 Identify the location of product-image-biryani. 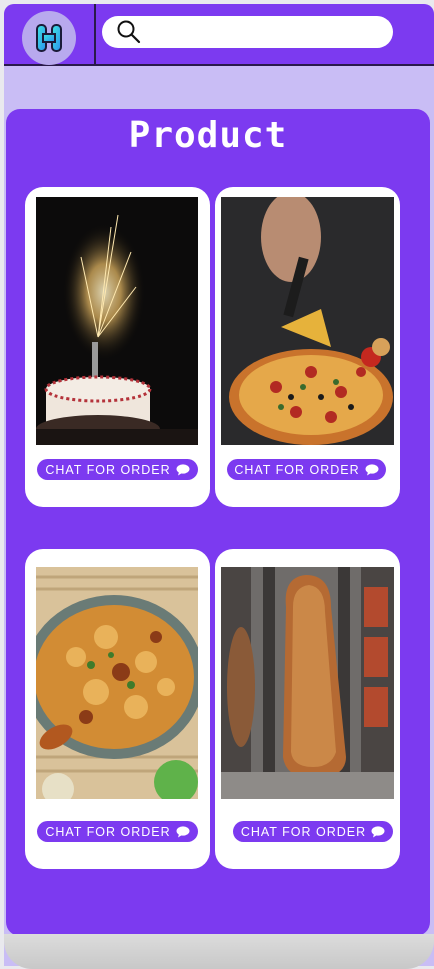
(117, 683).